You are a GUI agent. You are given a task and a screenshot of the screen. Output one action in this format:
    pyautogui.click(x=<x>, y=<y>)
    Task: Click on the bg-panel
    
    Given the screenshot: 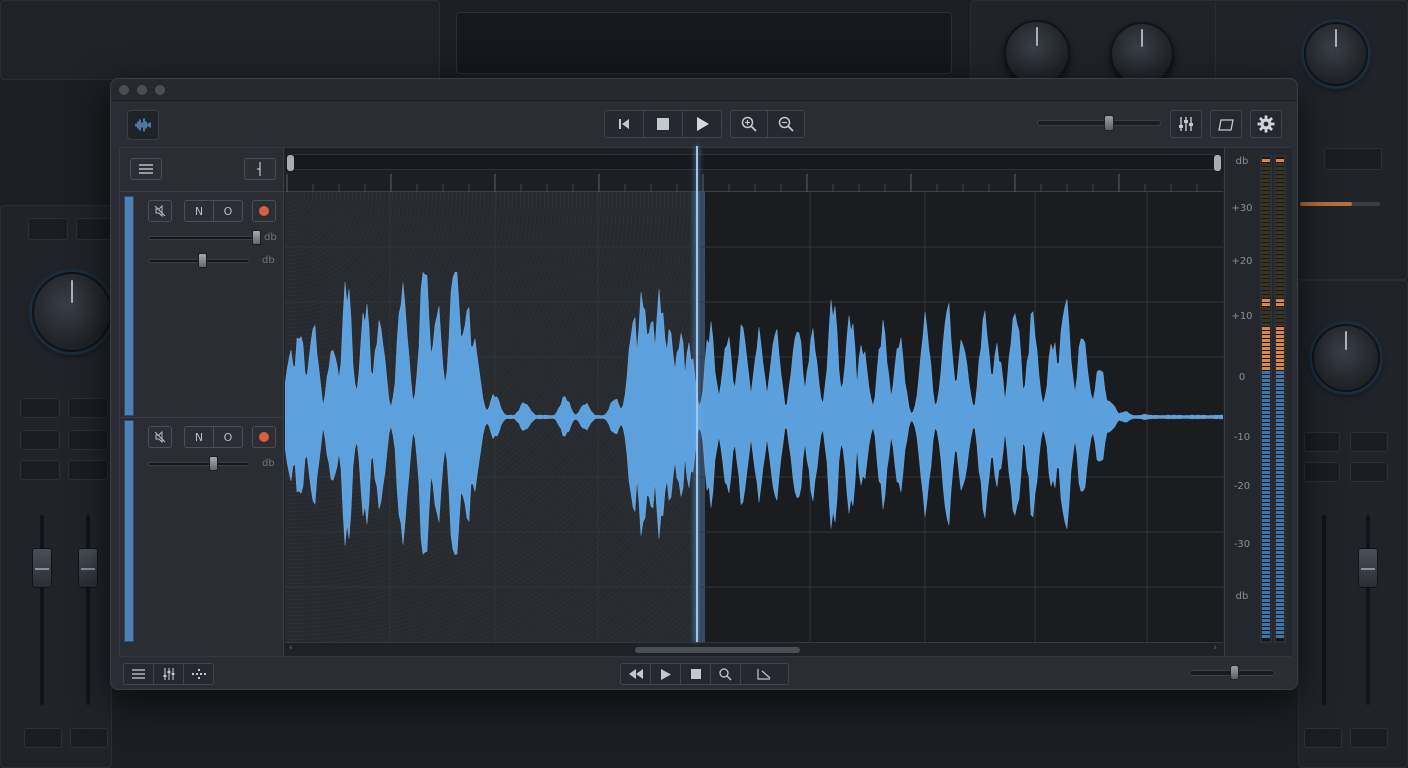 What is the action you would take?
    pyautogui.click(x=220, y=40)
    